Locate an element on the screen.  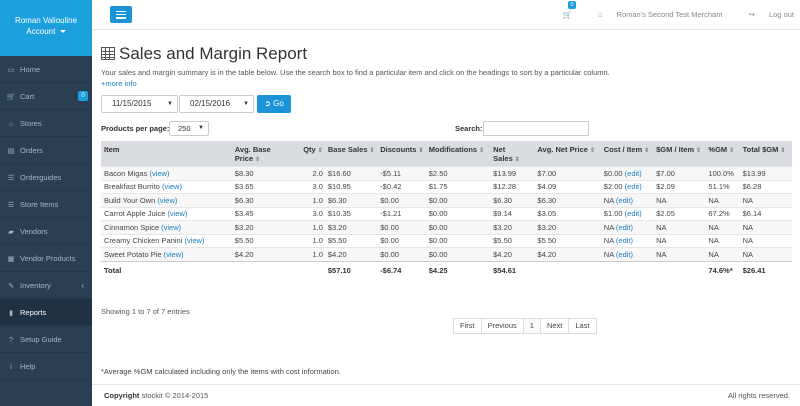
sidebar-item-cart: 🛒 Cart 0 is located at coordinates (46, 96).